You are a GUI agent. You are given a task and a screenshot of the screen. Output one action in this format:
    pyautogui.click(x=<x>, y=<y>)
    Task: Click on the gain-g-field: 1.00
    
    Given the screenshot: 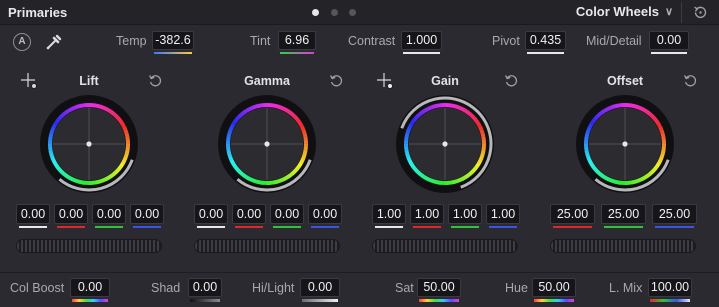 What is the action you would take?
    pyautogui.click(x=465, y=216)
    